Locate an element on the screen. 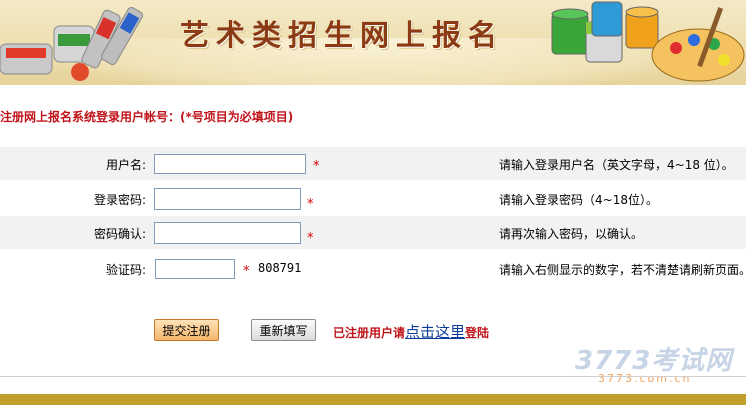  row-username: 用户名: * 请输入登录用户名（英文字母，4~18 位）。 is located at coordinates (373, 163).